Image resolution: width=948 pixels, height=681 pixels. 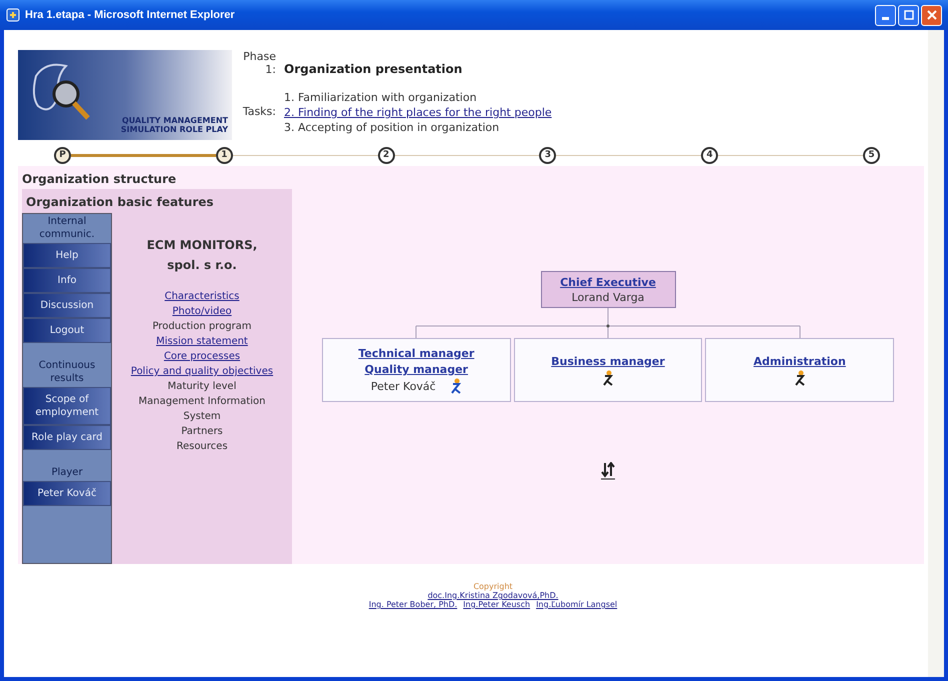 I want to click on scrollbar, so click(x=936, y=353).